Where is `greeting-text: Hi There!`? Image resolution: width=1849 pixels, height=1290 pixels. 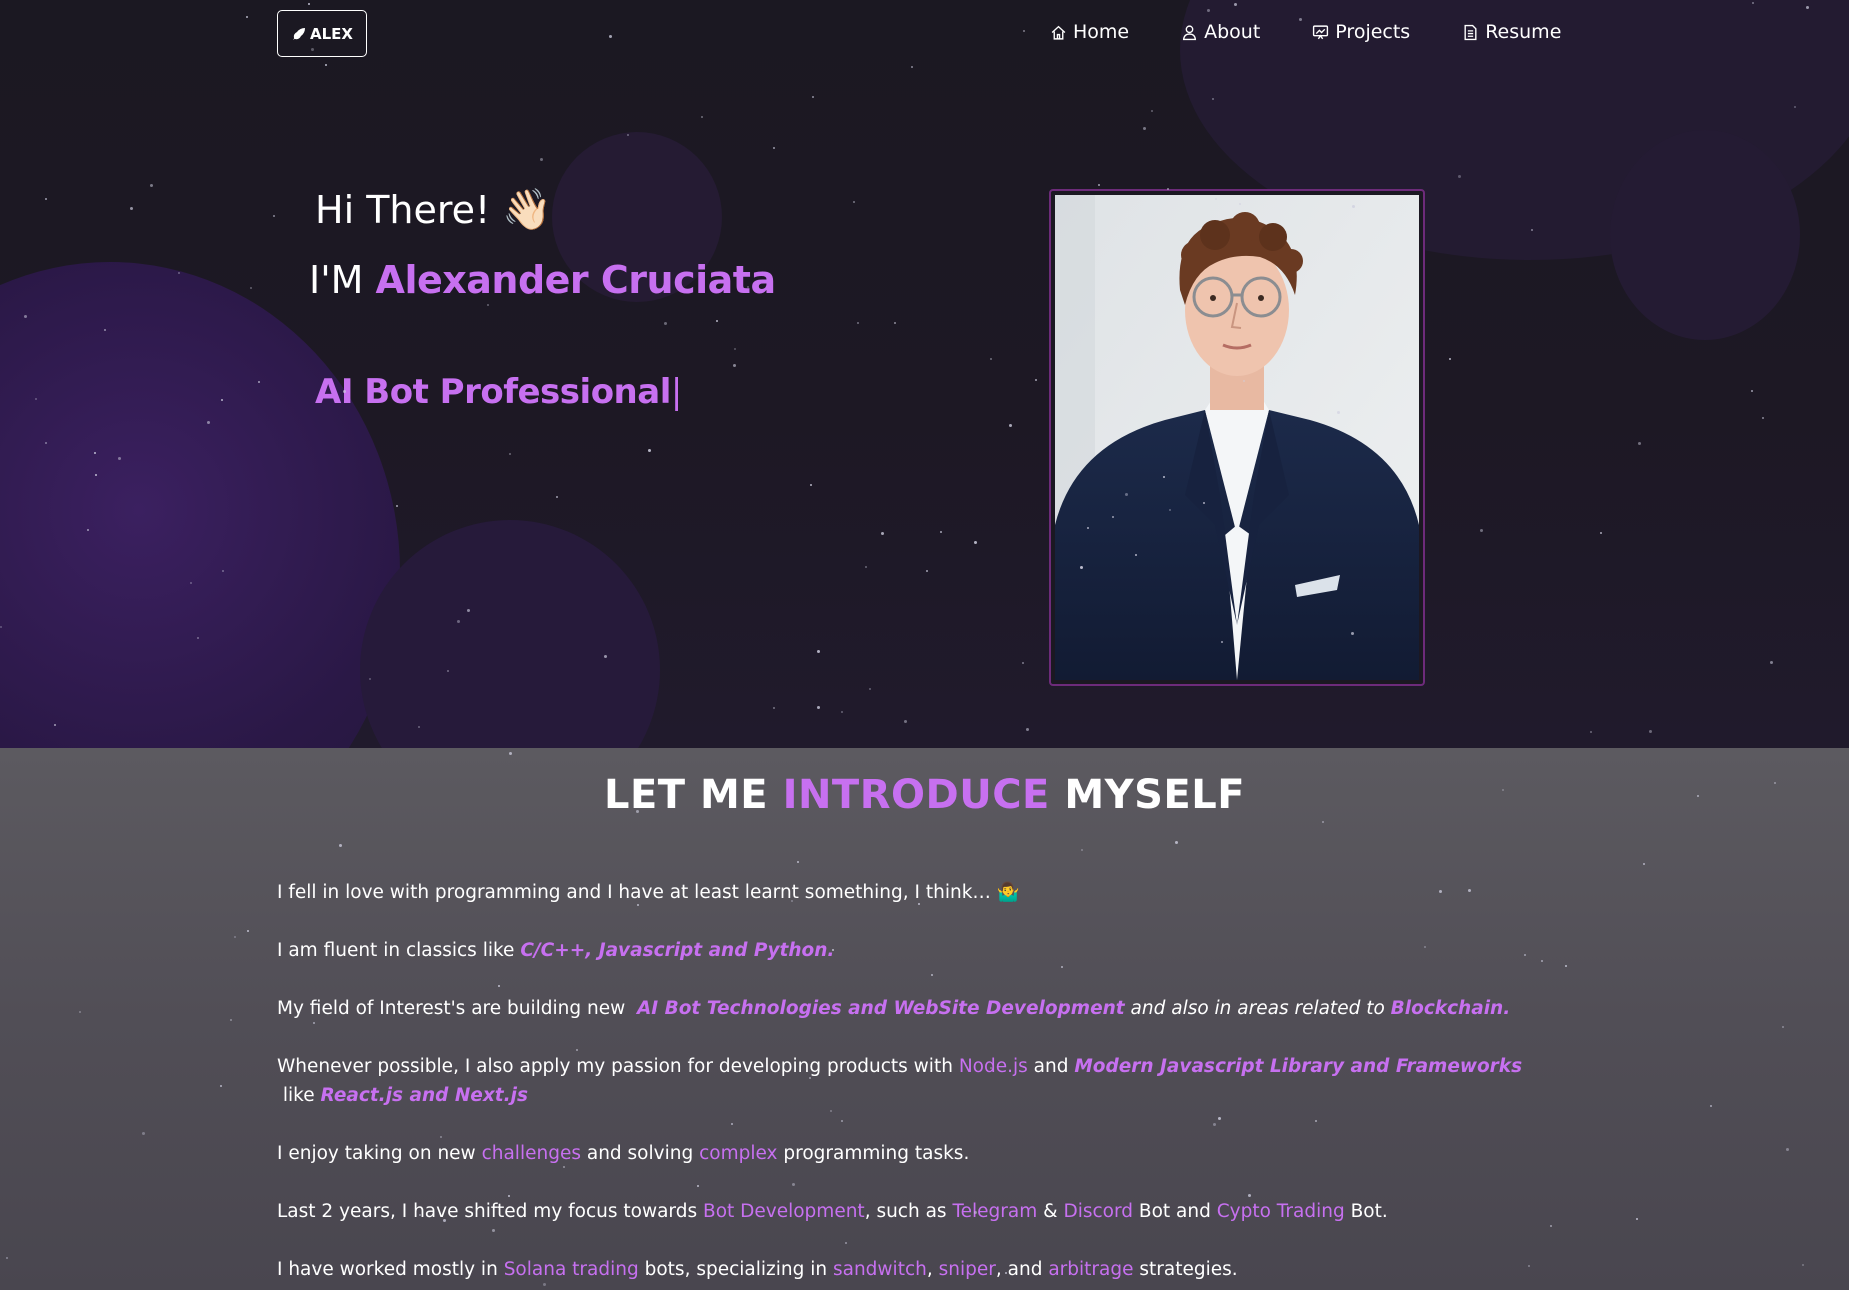
greeting-text: Hi There! is located at coordinates (403, 209).